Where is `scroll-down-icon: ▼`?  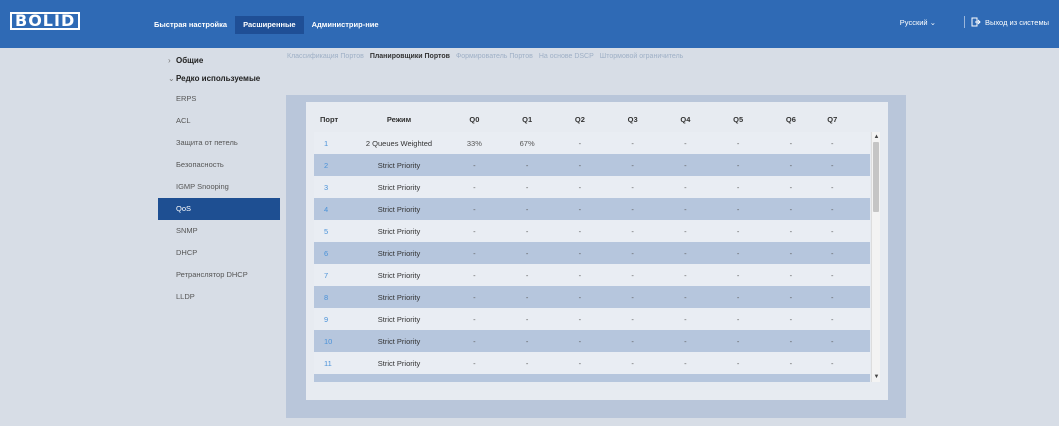 scroll-down-icon: ▼ is located at coordinates (876, 377).